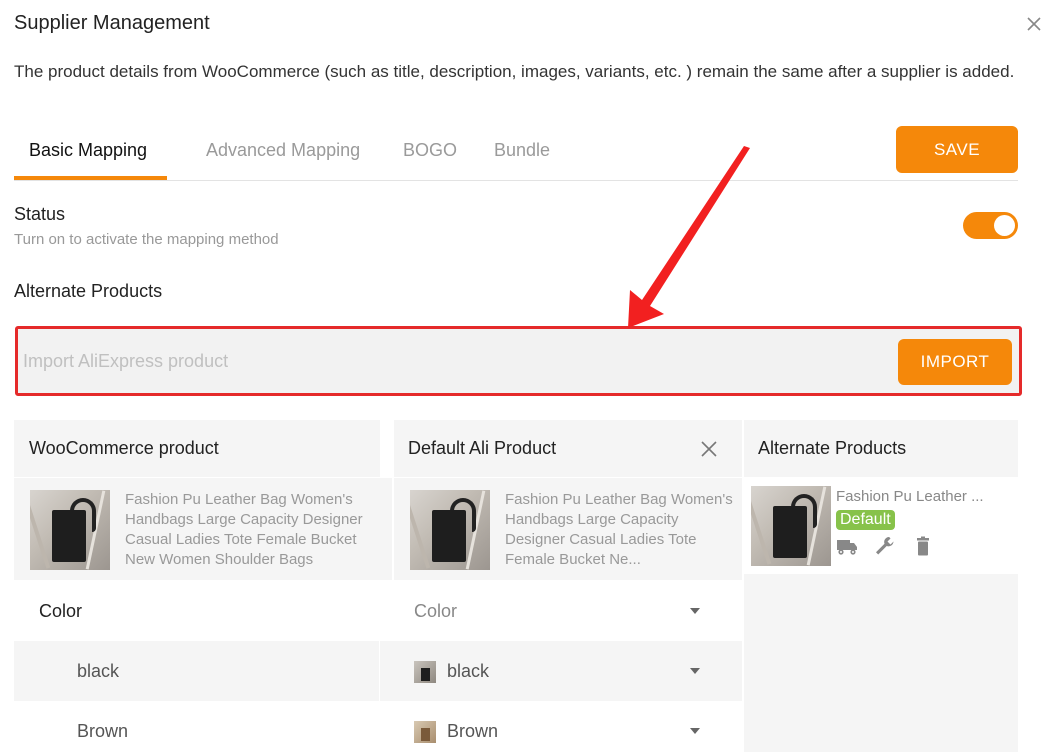  Describe the element at coordinates (61, 611) in the screenshot. I see `attribute-label: Color` at that location.